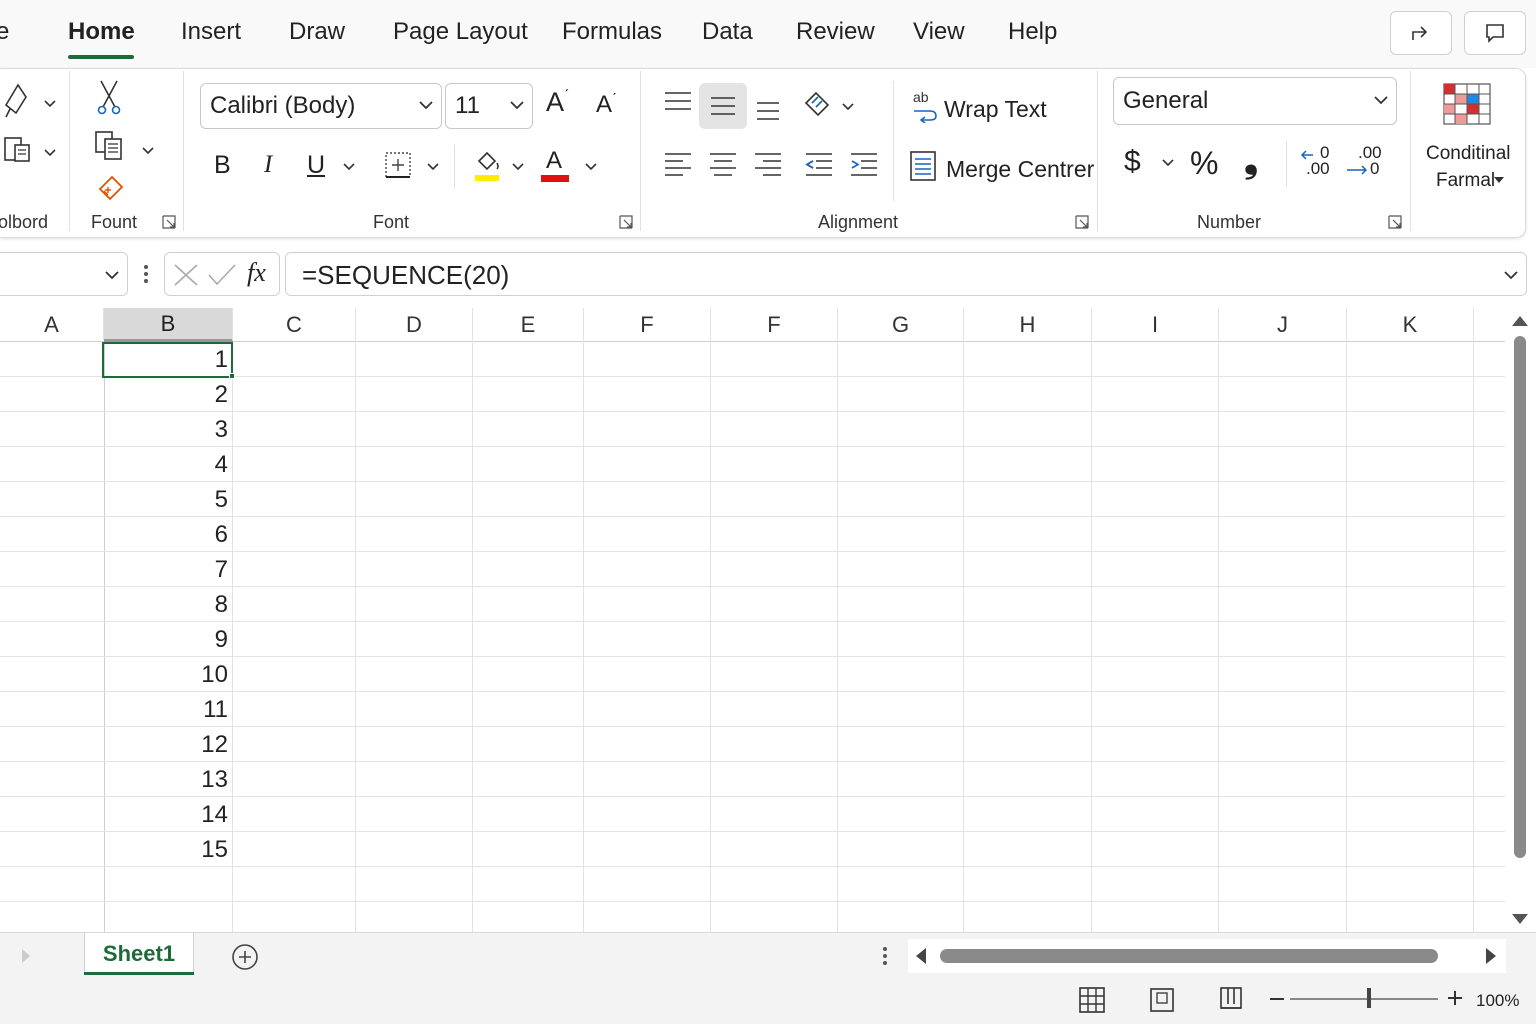 This screenshot has width=1536, height=1024. Describe the element at coordinates (26, 956) in the screenshot. I see `sheet-scroll-right-icon` at that location.